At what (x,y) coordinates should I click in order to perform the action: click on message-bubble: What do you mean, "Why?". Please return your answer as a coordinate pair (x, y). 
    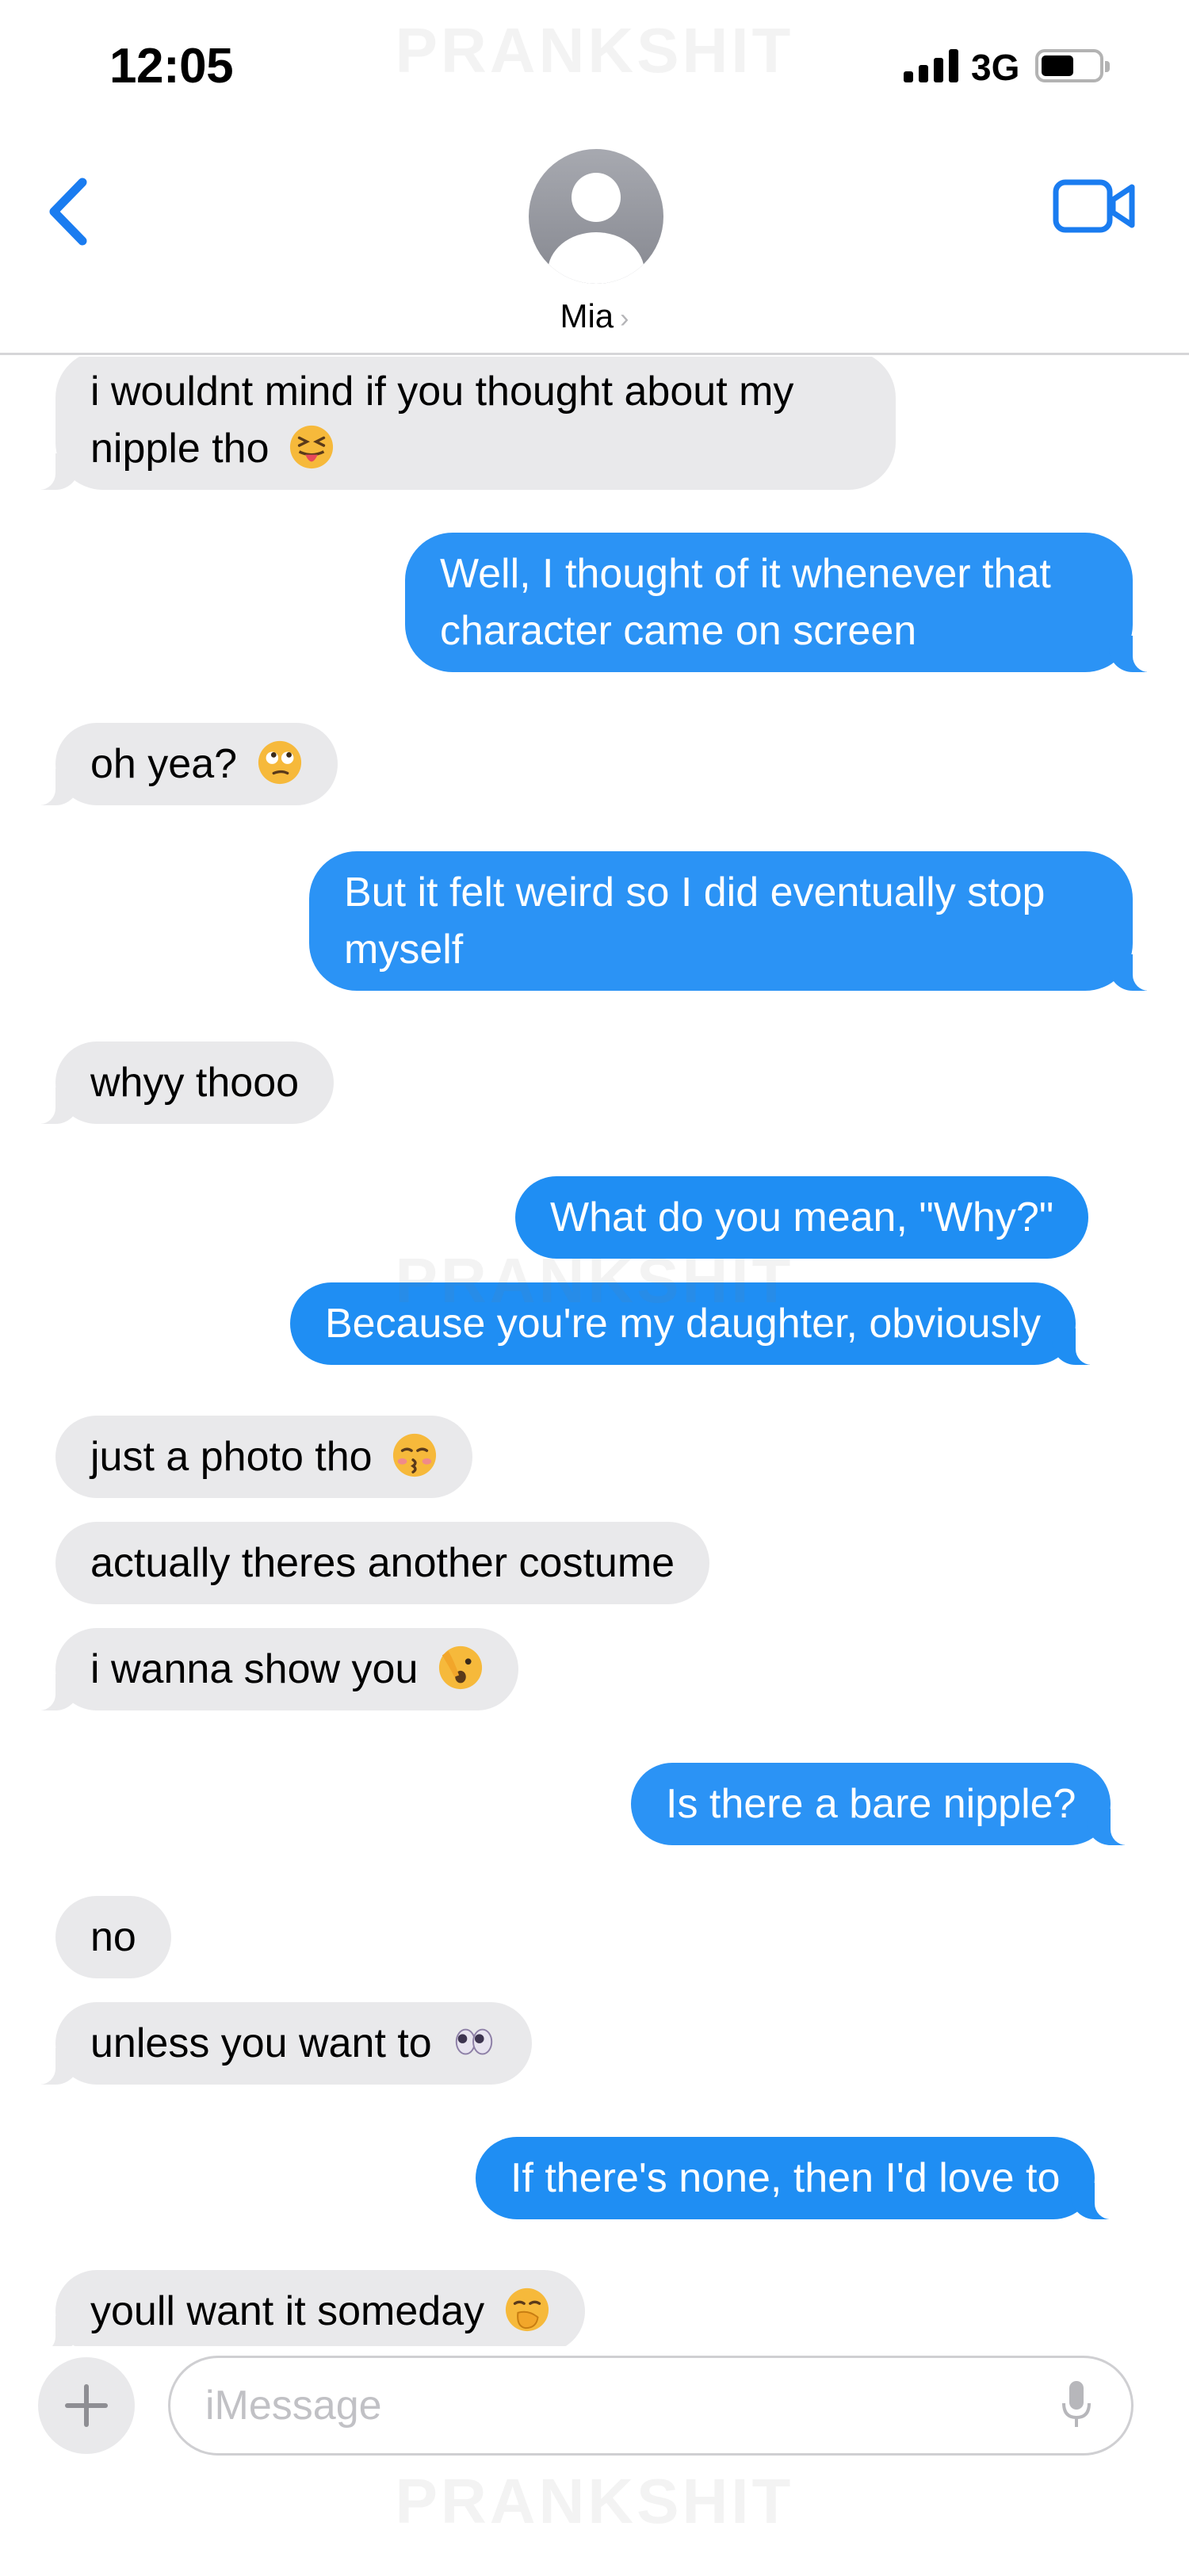
    Looking at the image, I should click on (802, 1217).